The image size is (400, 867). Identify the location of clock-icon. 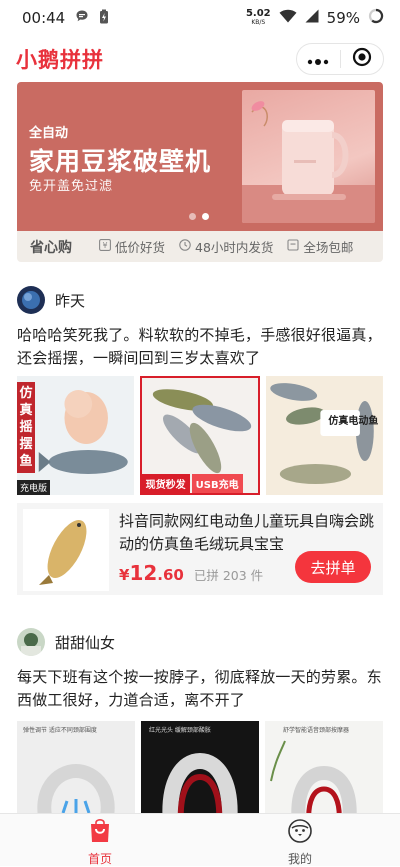
(185, 246).